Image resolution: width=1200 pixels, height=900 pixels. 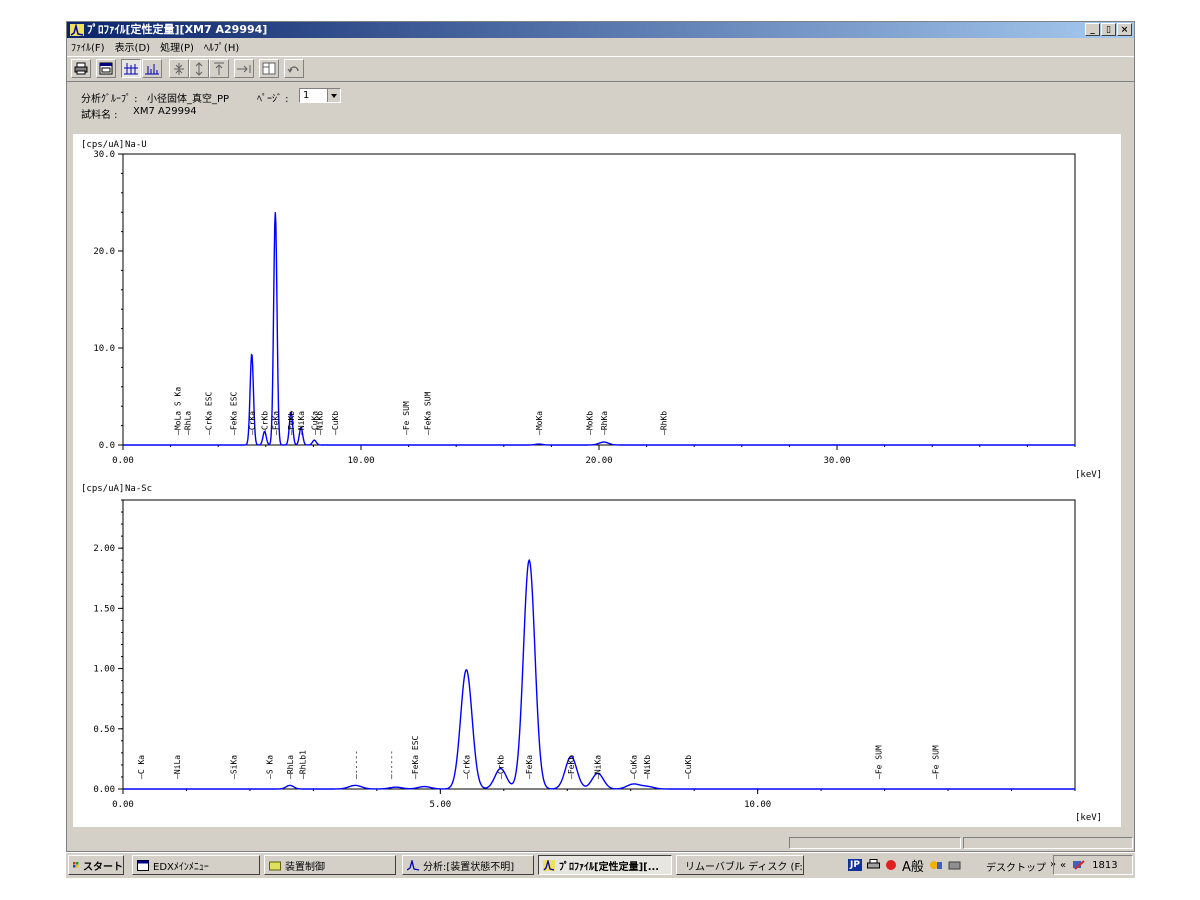 What do you see at coordinates (131, 68) in the screenshot?
I see `overlay-view-button` at bounding box center [131, 68].